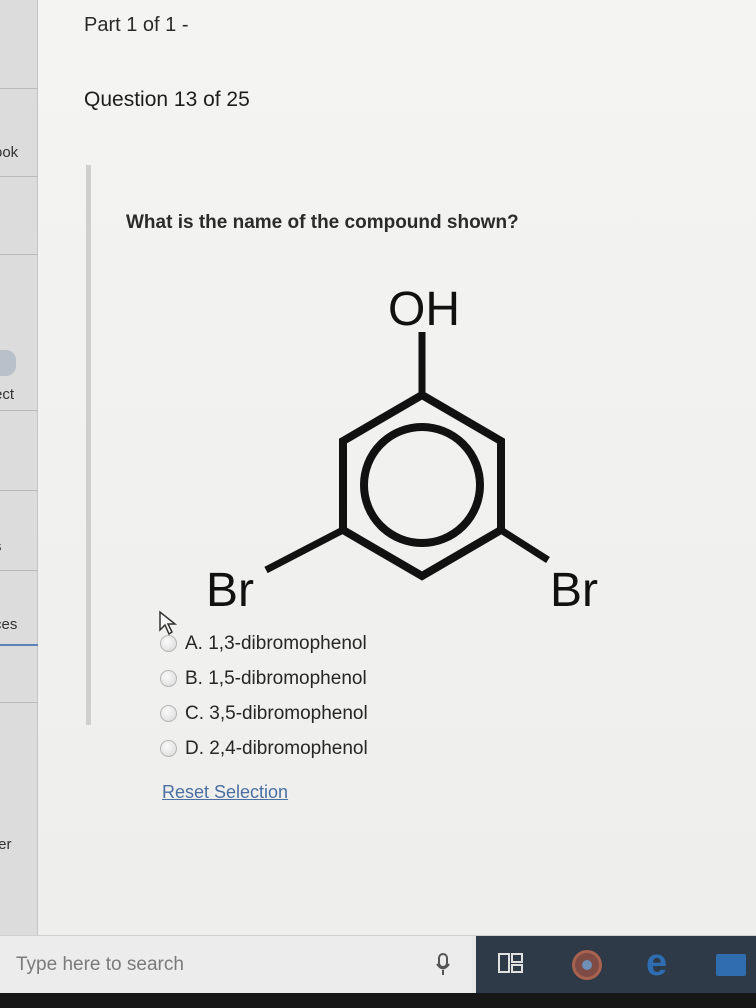 Image resolution: width=756 pixels, height=1008 pixels. I want to click on choice-d-radio, so click(168, 748).